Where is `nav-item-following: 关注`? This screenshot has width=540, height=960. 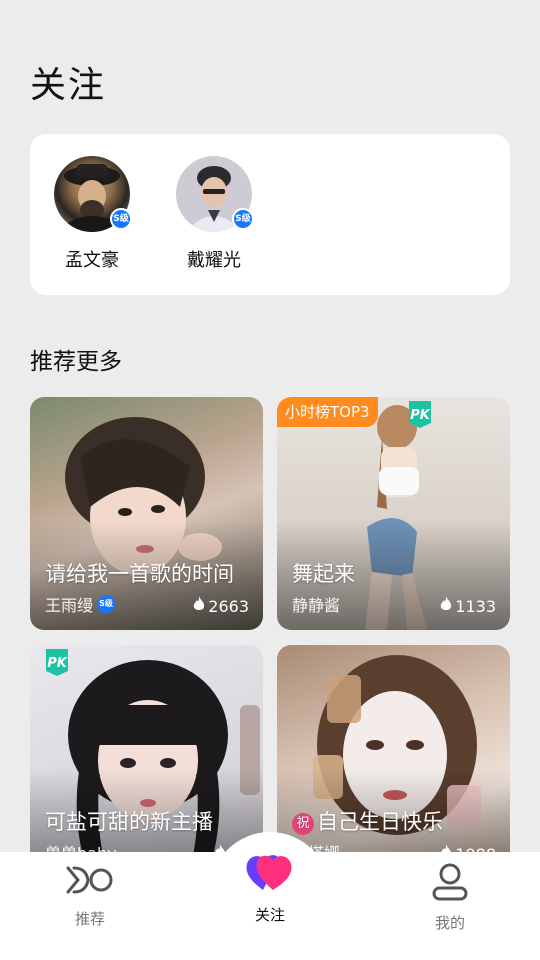
nav-item-following: 关注 is located at coordinates (270, 887).